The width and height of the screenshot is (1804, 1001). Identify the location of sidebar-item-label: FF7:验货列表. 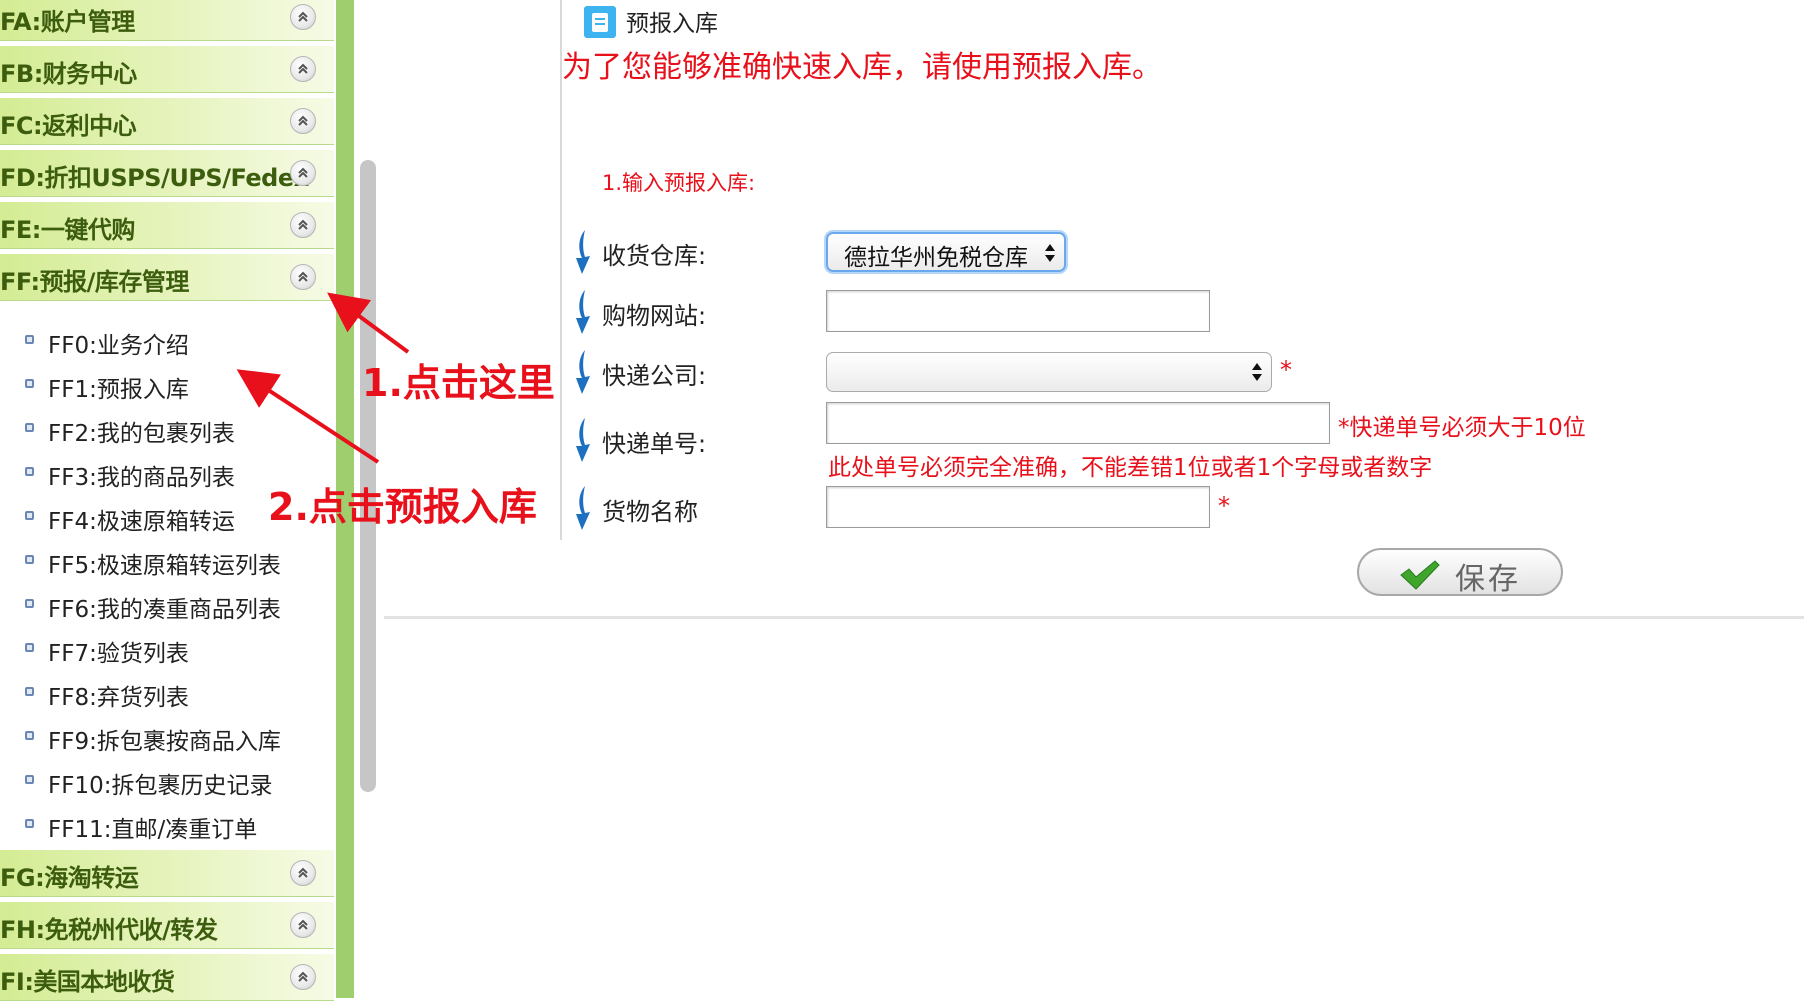
(118, 654).